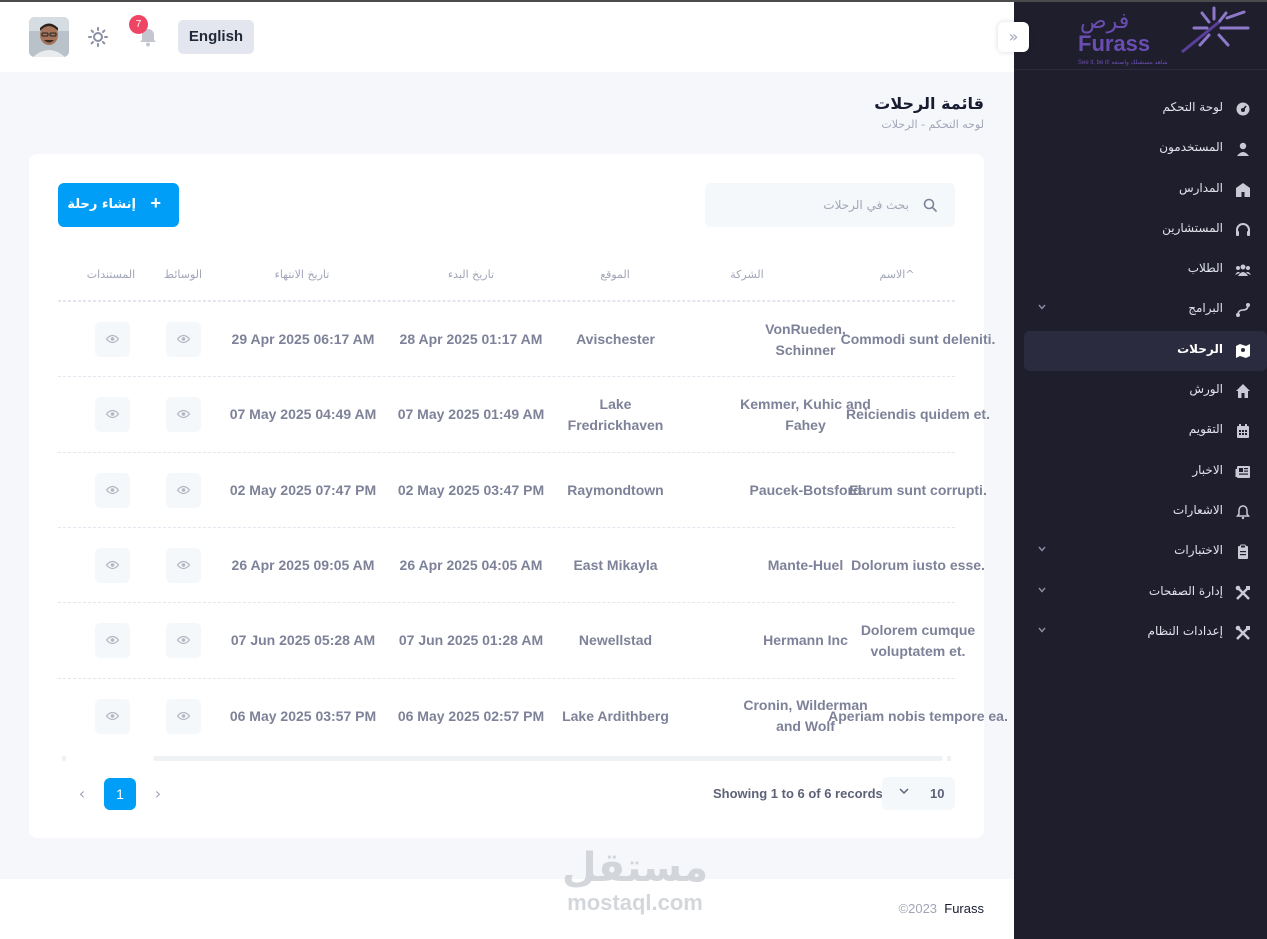  I want to click on sidebar-item-label: الاخبار, so click(1207, 469).